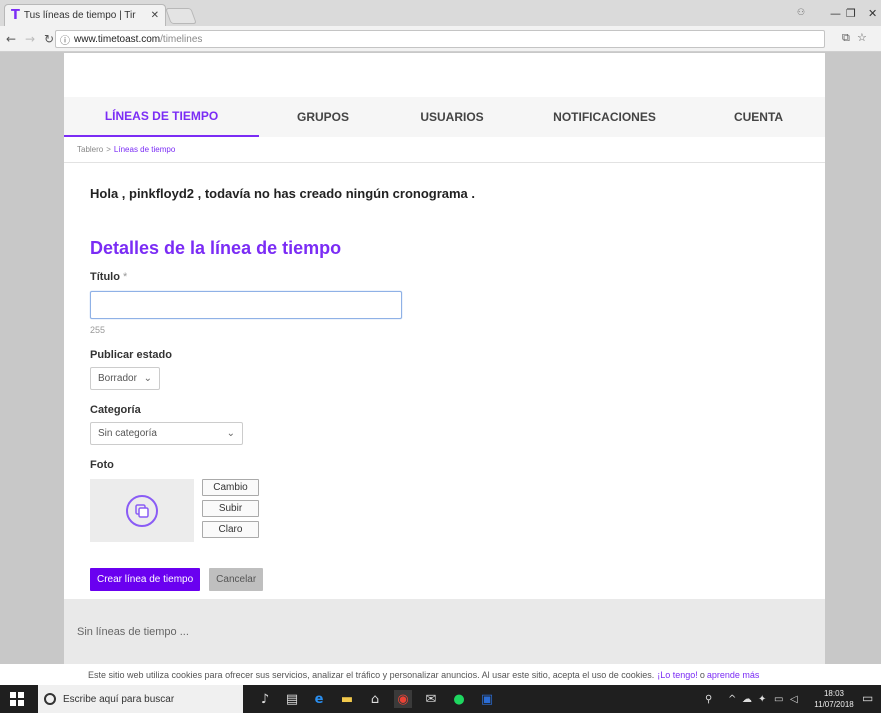  What do you see at coordinates (834, 699) in the screenshot?
I see `taskbar-clock: 18:03 11/07/2018` at bounding box center [834, 699].